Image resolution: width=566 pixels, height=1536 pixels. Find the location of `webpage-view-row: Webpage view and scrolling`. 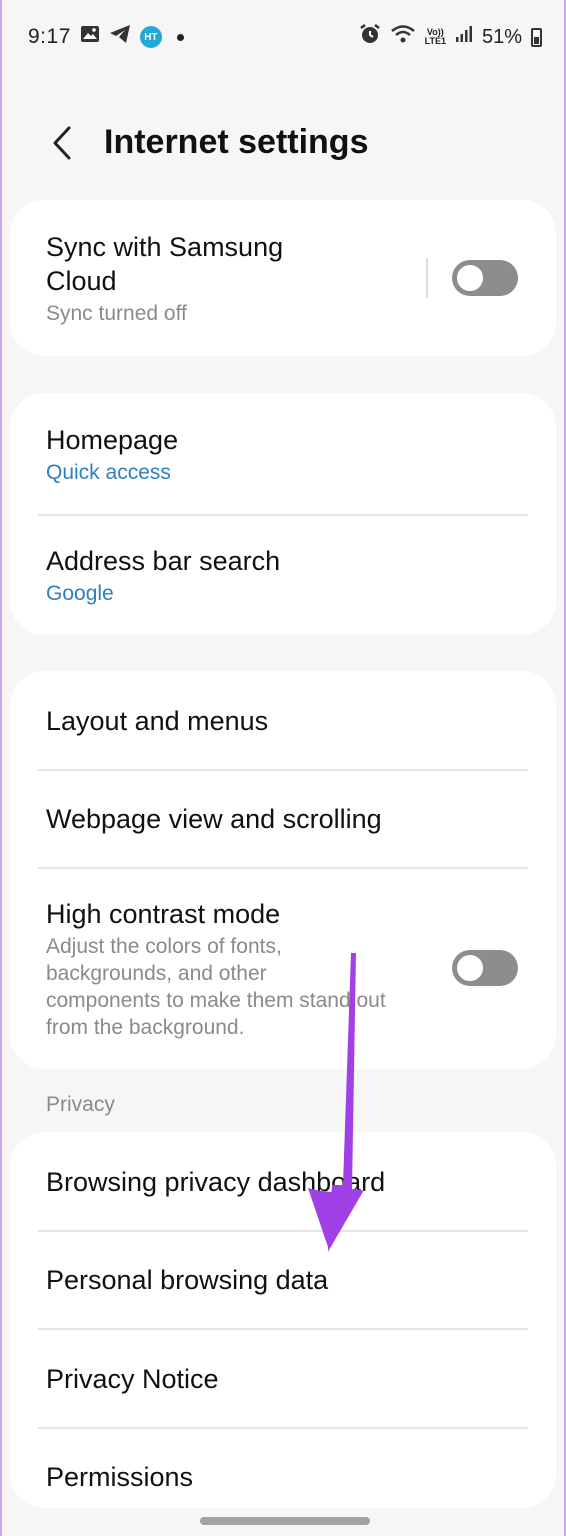

webpage-view-row: Webpage view and scrolling is located at coordinates (283, 819).